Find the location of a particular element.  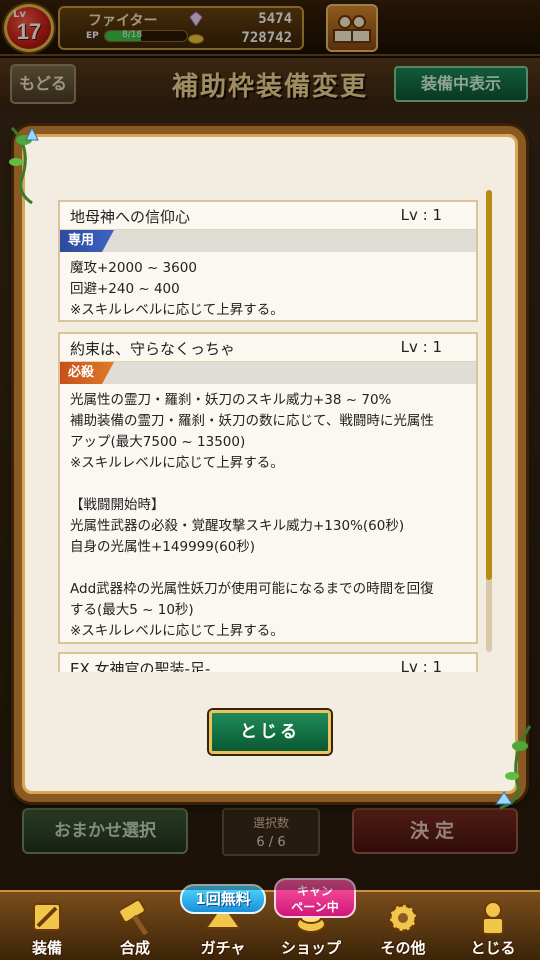

nav-other: その他 is located at coordinates (403, 926).